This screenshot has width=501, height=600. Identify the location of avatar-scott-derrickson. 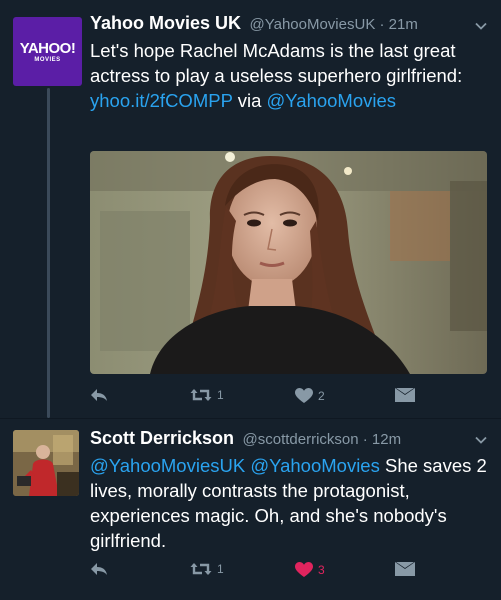
(46, 463).